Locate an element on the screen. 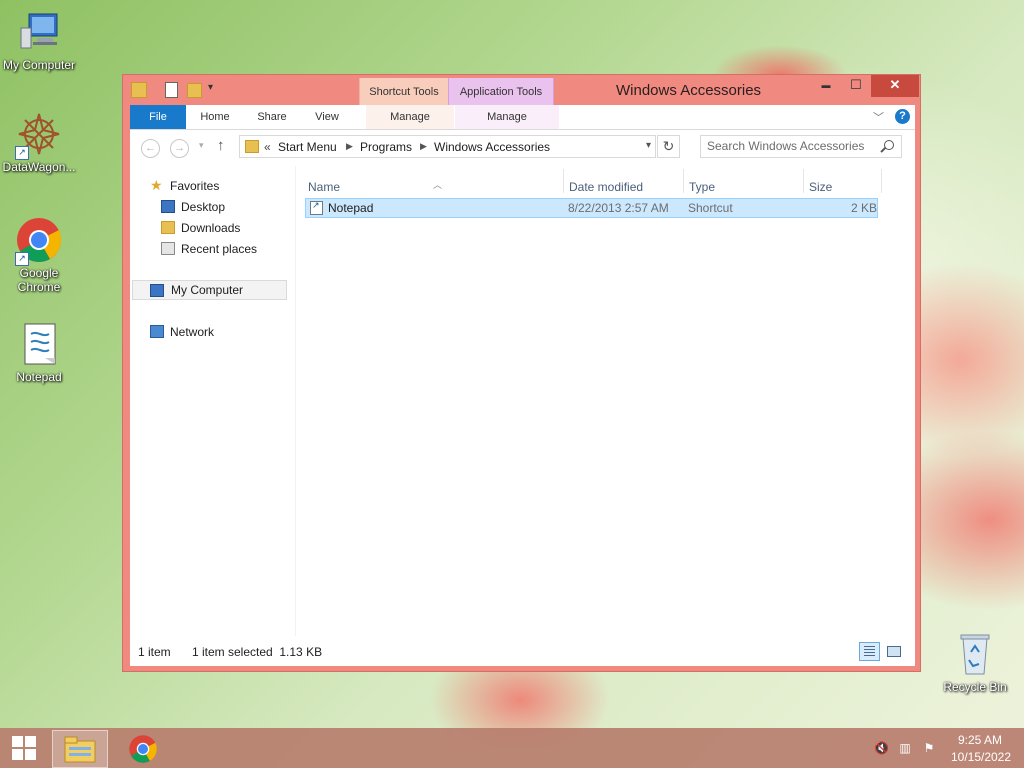  tab-view: View is located at coordinates (327, 117).